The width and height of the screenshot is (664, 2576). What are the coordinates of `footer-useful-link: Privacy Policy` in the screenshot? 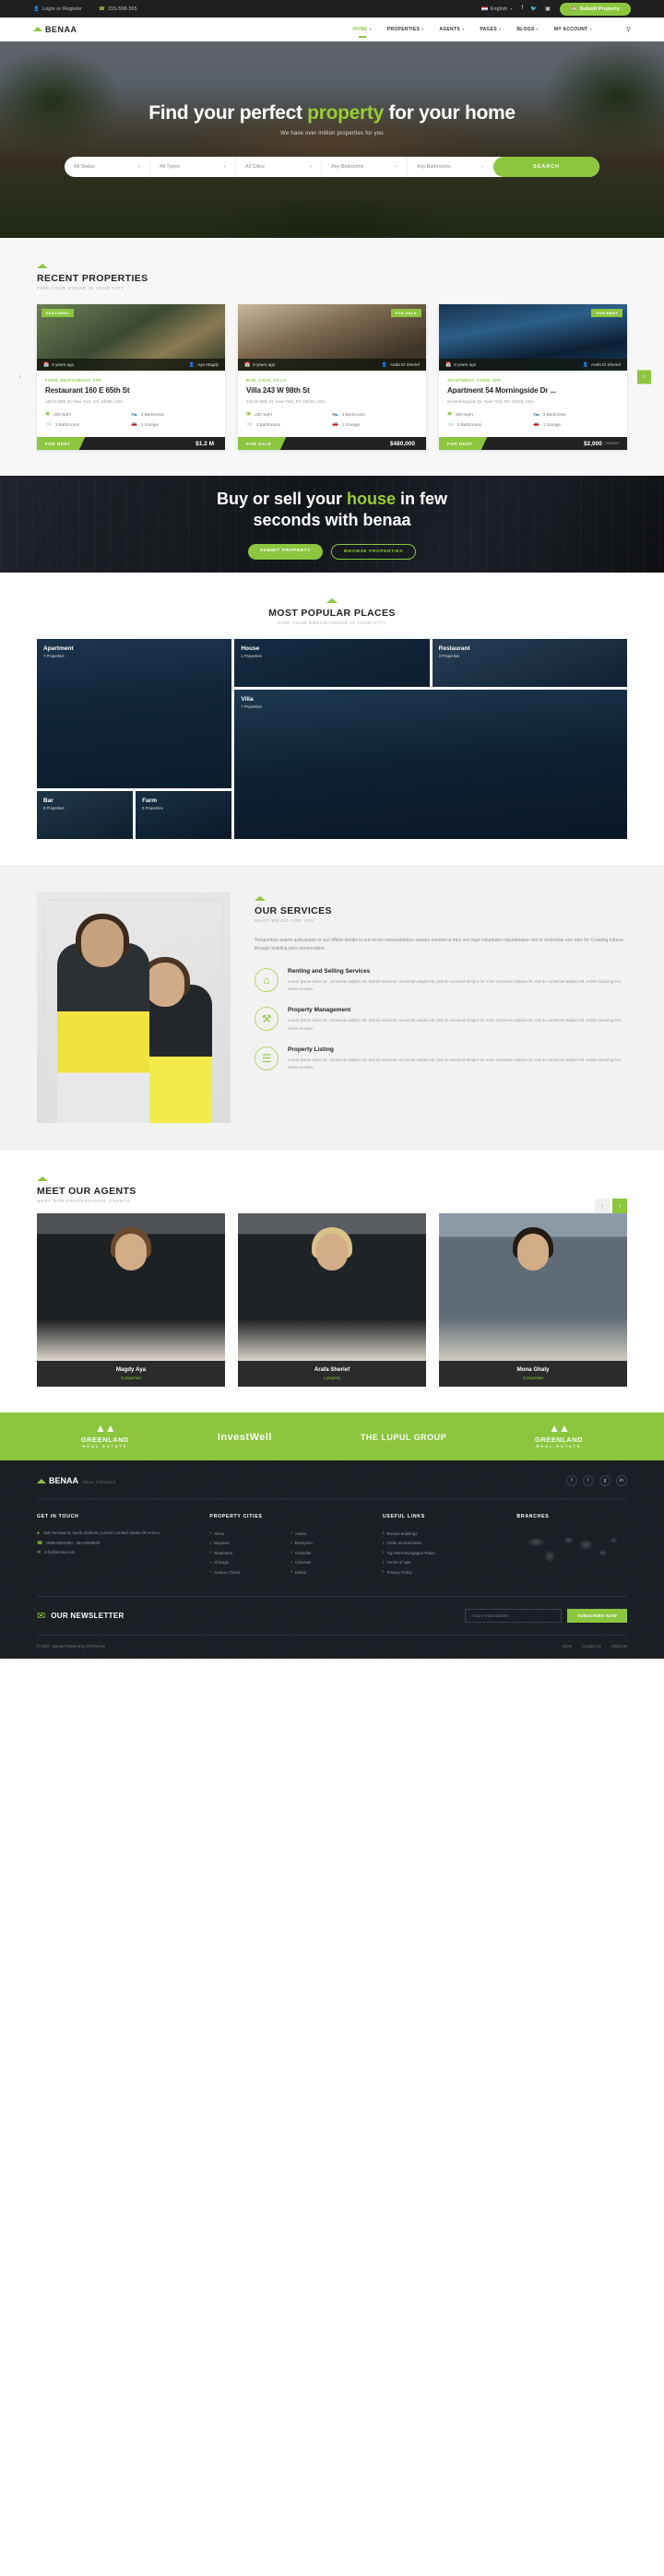 It's located at (438, 1572).